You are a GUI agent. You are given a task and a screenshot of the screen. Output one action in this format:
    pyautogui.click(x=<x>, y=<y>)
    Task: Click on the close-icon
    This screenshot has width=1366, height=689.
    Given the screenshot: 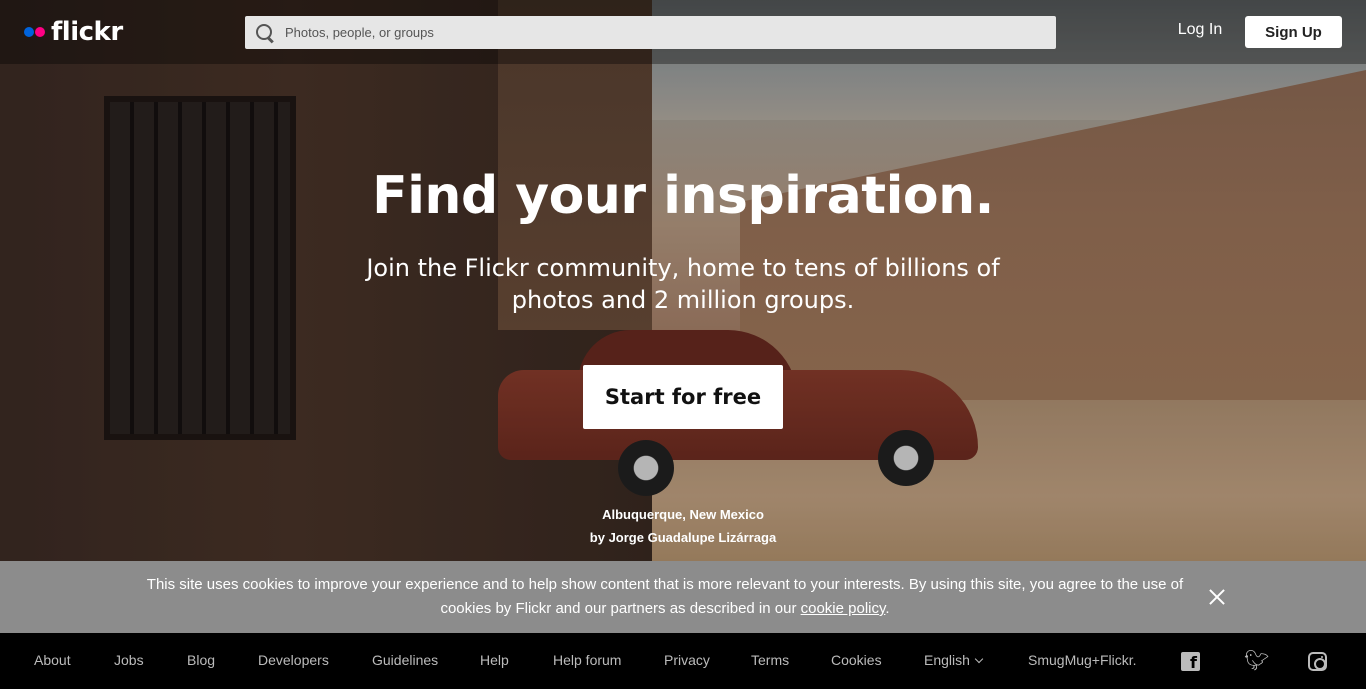 What is the action you would take?
    pyautogui.click(x=1217, y=597)
    